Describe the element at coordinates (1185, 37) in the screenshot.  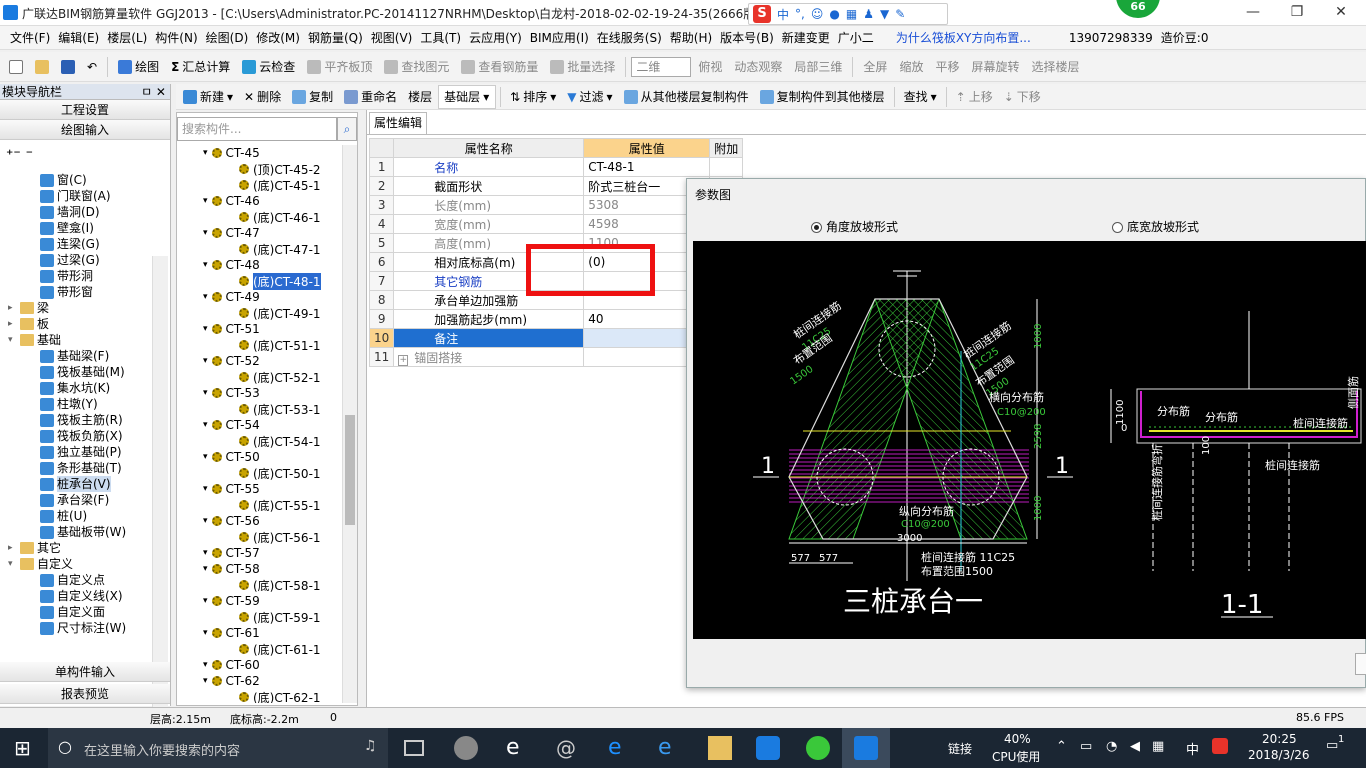
I see `price-beans: 造价豆:0` at that location.